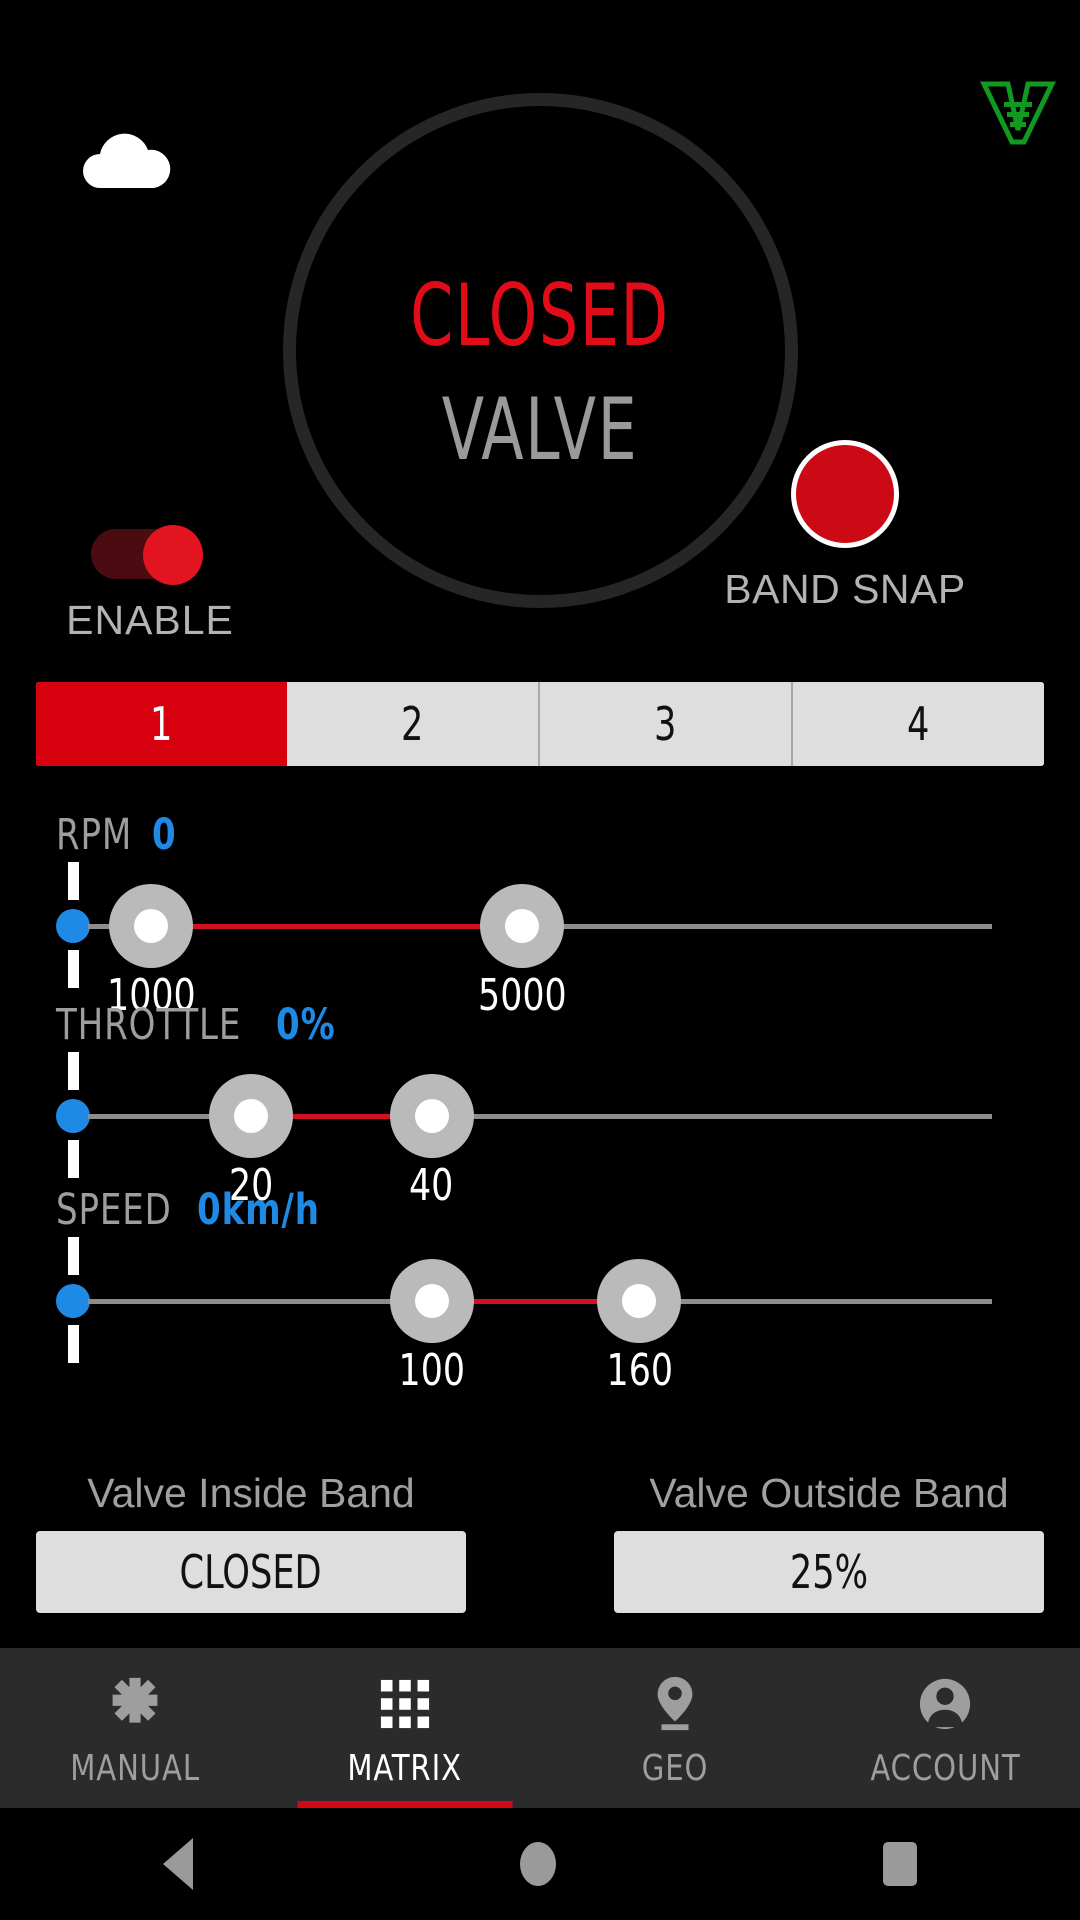  What do you see at coordinates (73, 1301) in the screenshot?
I see `speed-current-marker` at bounding box center [73, 1301].